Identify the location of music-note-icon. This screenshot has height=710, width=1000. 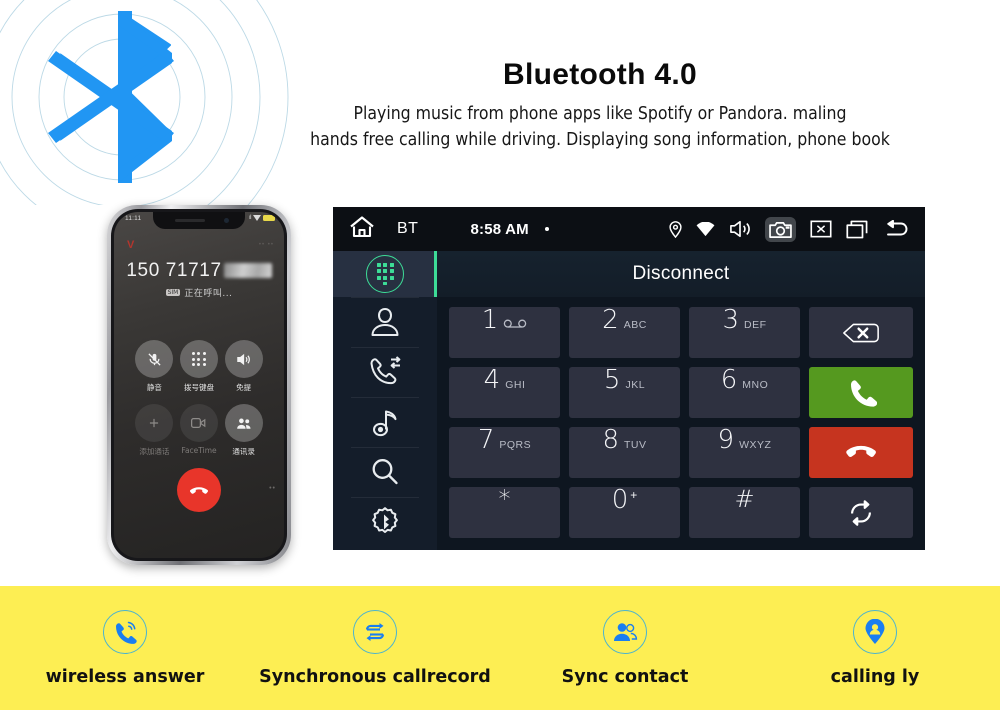
(385, 423).